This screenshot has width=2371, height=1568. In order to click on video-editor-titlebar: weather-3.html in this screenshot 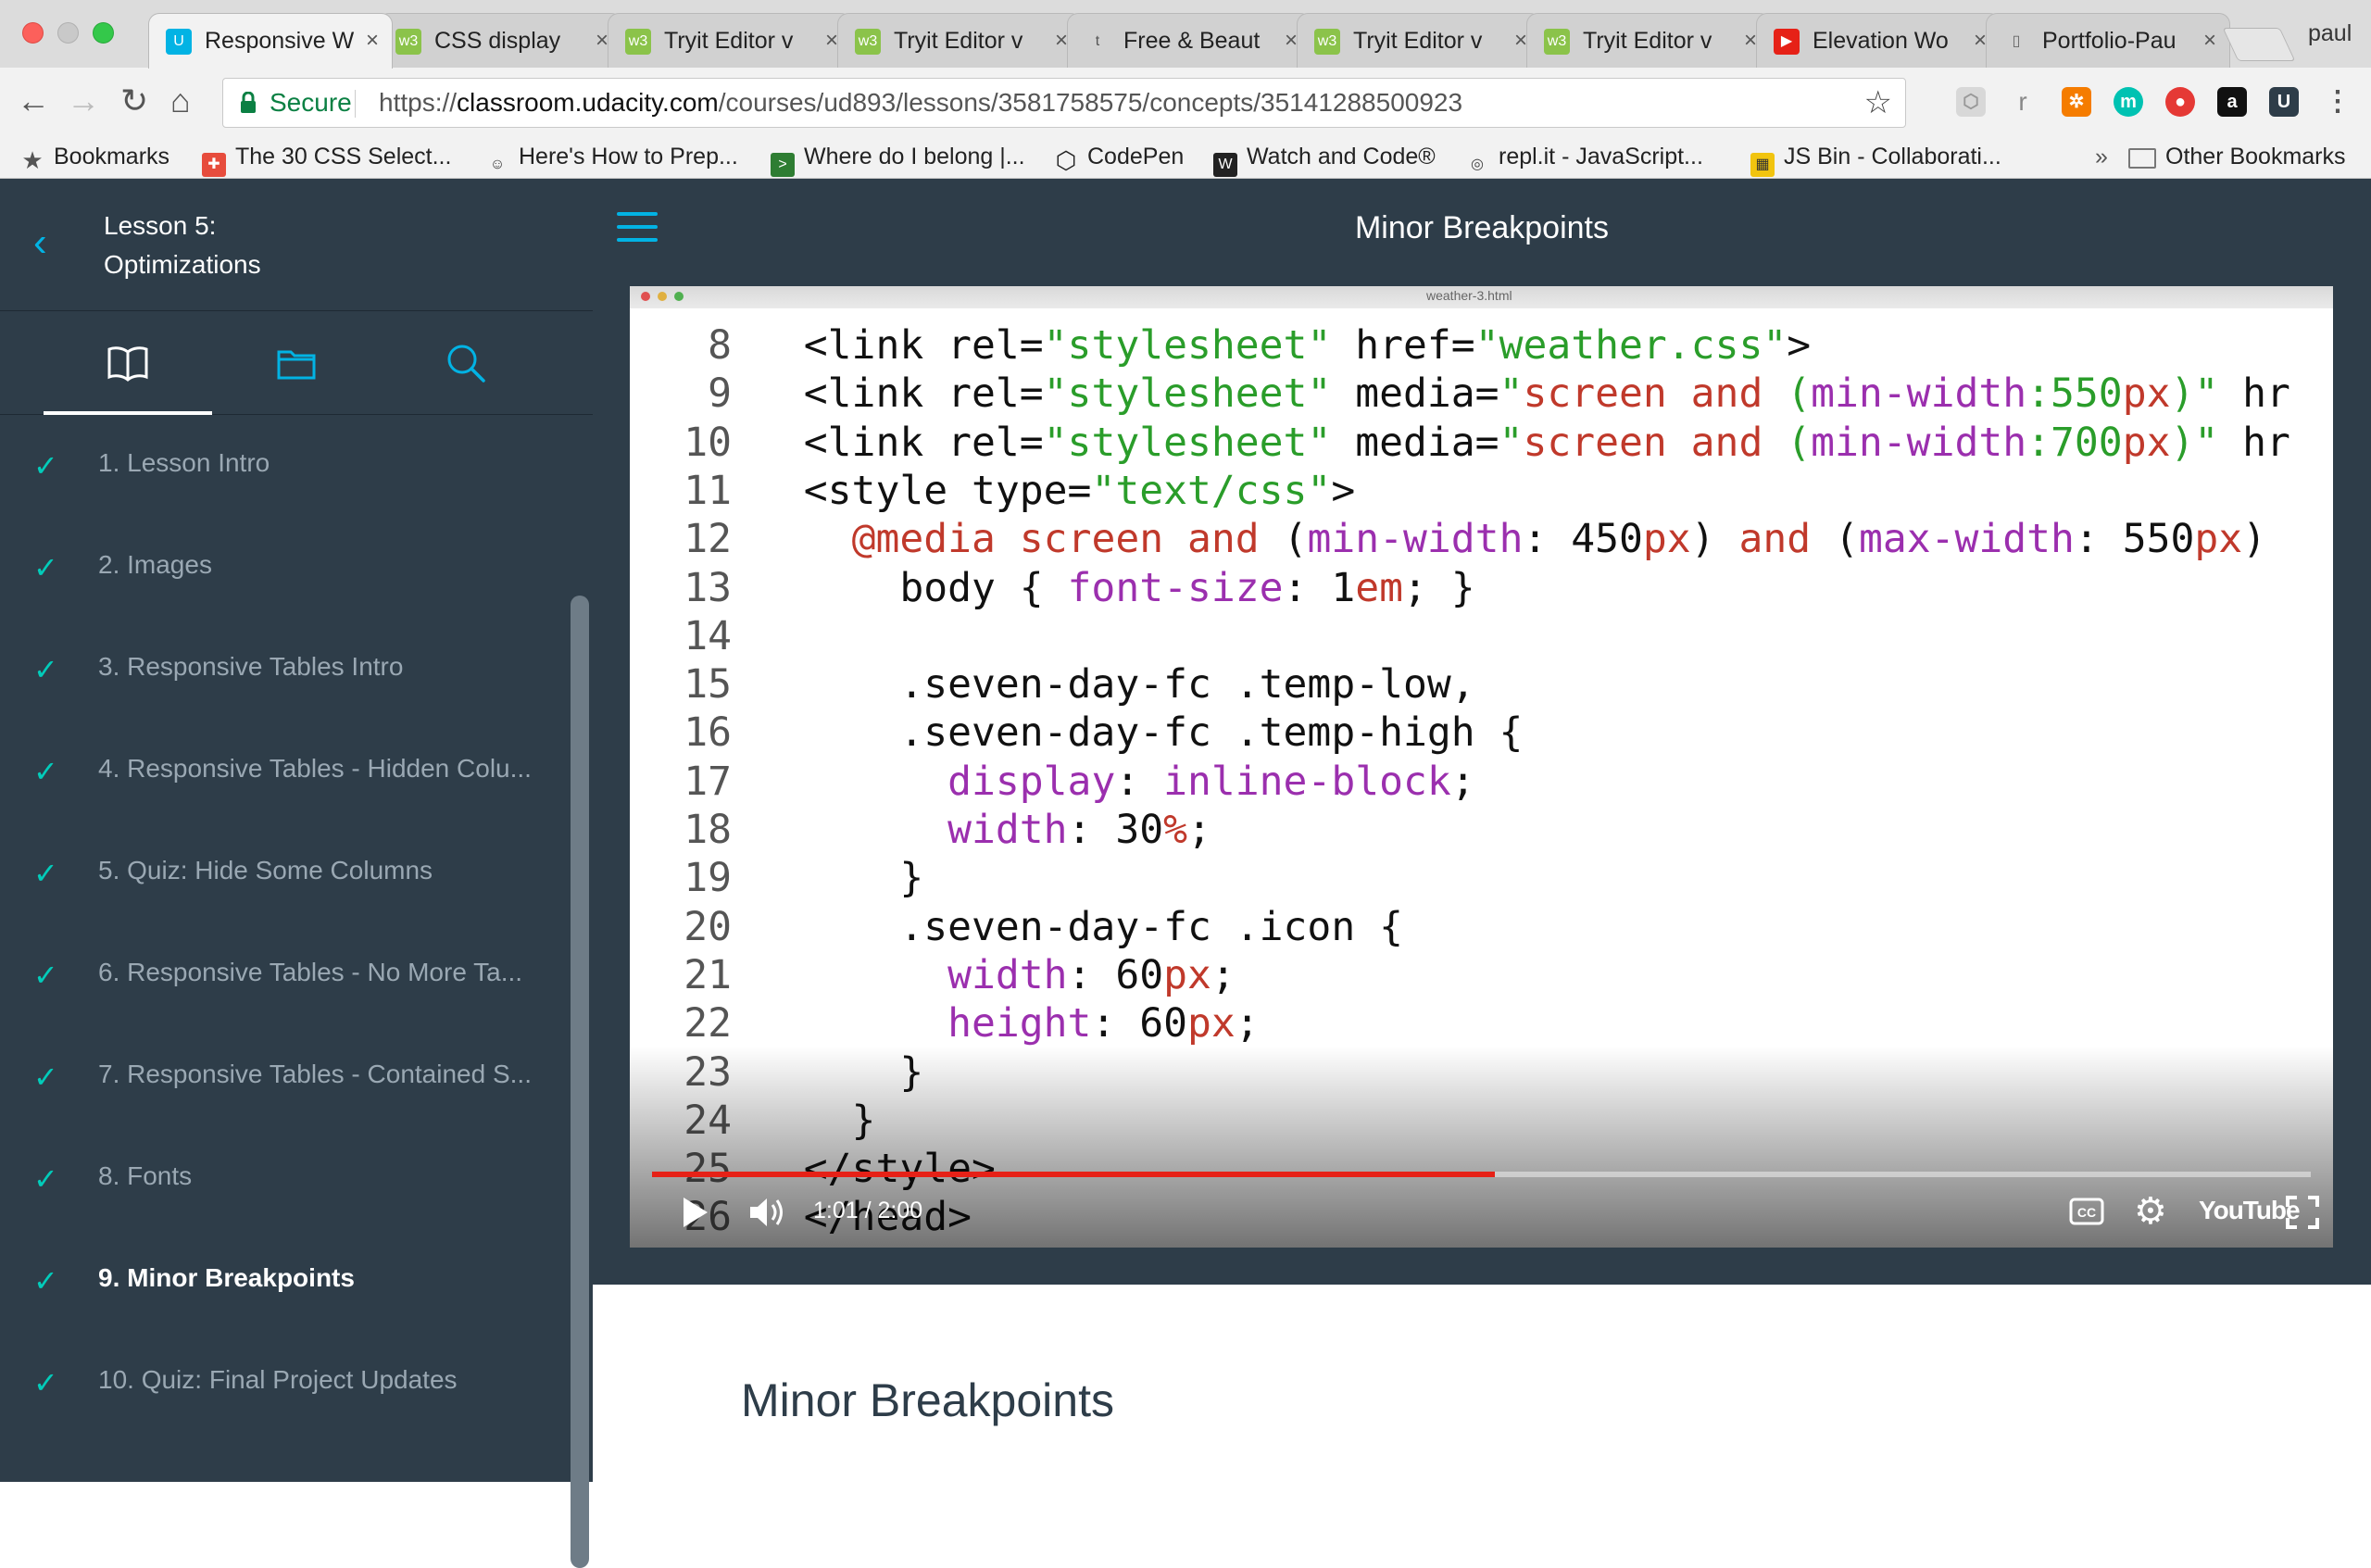, I will do `click(1481, 297)`.